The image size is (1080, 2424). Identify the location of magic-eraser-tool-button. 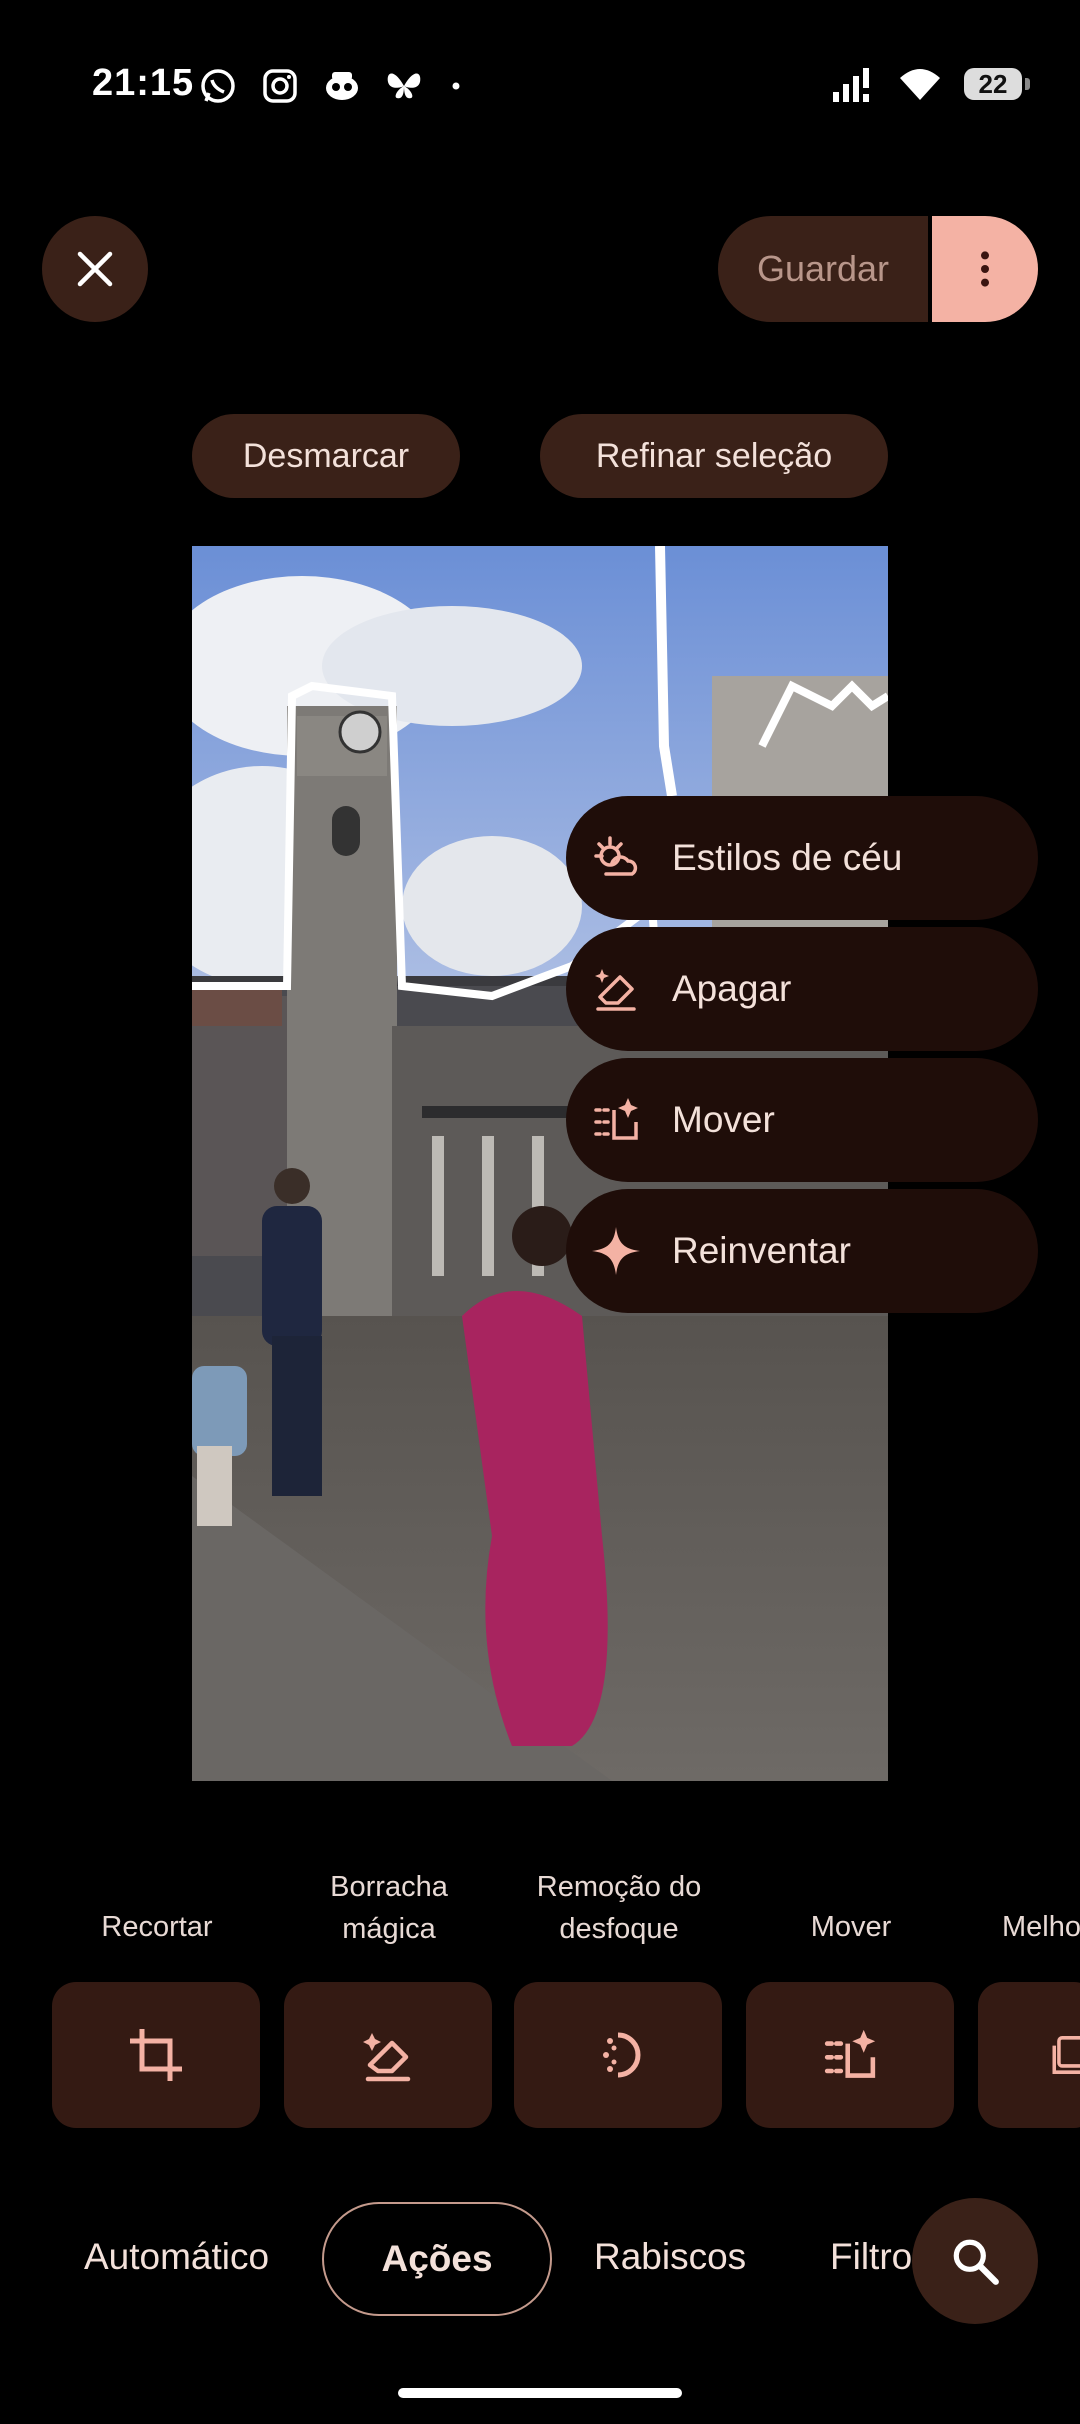
(388, 2055).